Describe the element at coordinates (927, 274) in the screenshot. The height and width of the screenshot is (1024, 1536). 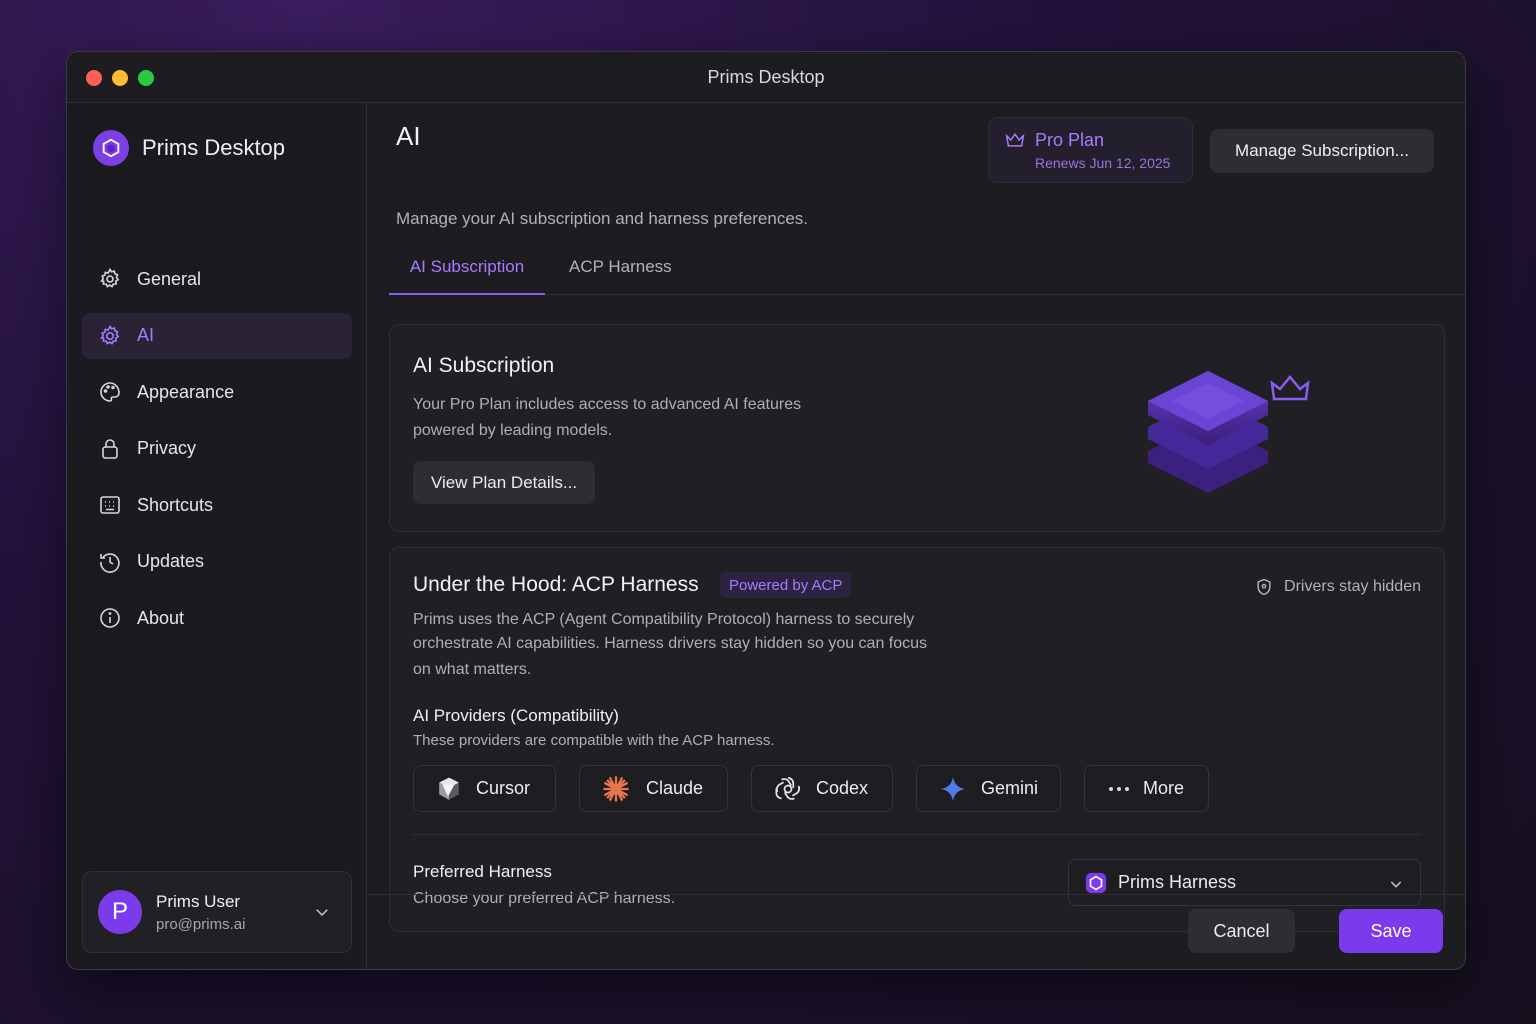
I see `tab-bar: AI Subscription ACP Harness` at that location.